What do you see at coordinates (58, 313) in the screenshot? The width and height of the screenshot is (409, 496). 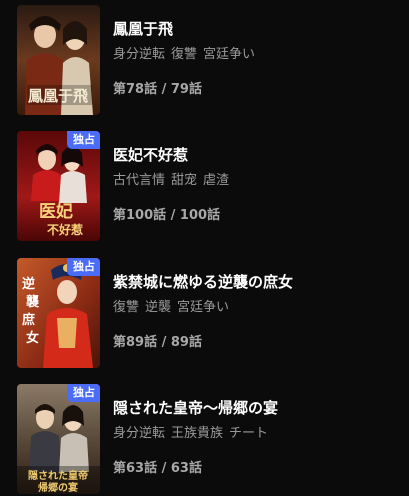 I see `drama-poster: 逆 襲 庶 女 独占` at bounding box center [58, 313].